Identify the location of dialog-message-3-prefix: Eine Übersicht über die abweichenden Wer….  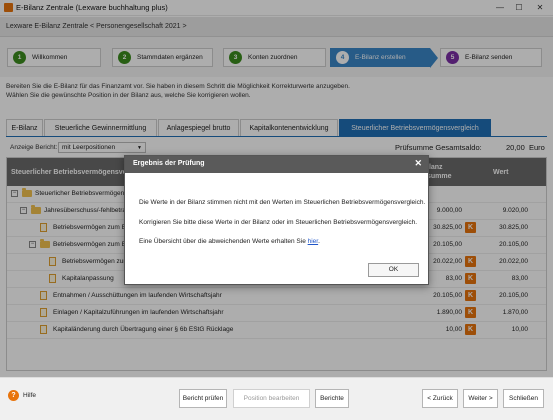
(223, 241).